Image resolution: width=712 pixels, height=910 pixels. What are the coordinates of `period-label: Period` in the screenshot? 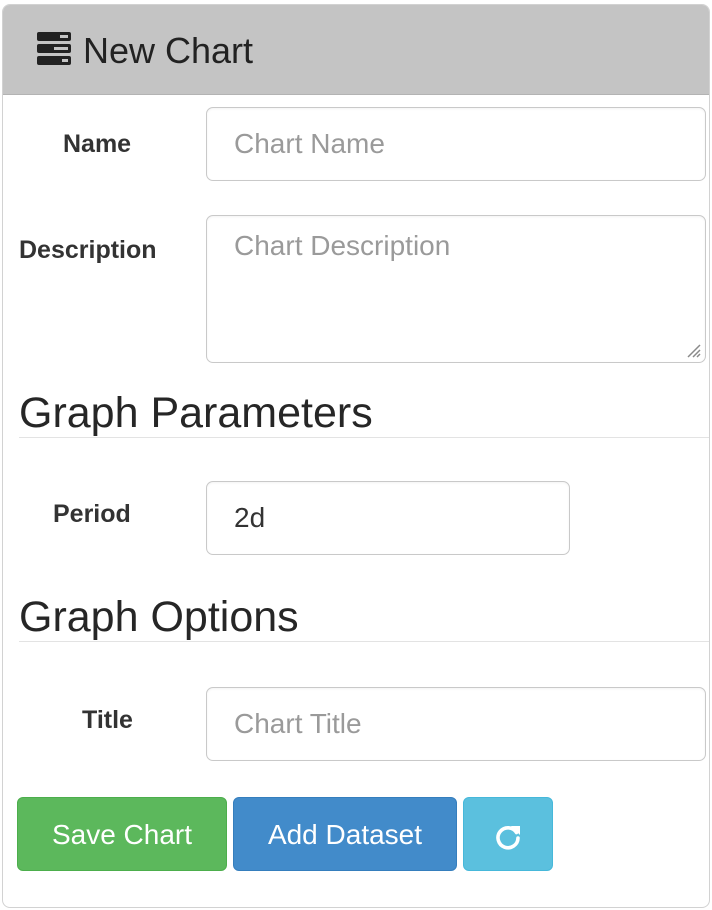 It's located at (92, 514).